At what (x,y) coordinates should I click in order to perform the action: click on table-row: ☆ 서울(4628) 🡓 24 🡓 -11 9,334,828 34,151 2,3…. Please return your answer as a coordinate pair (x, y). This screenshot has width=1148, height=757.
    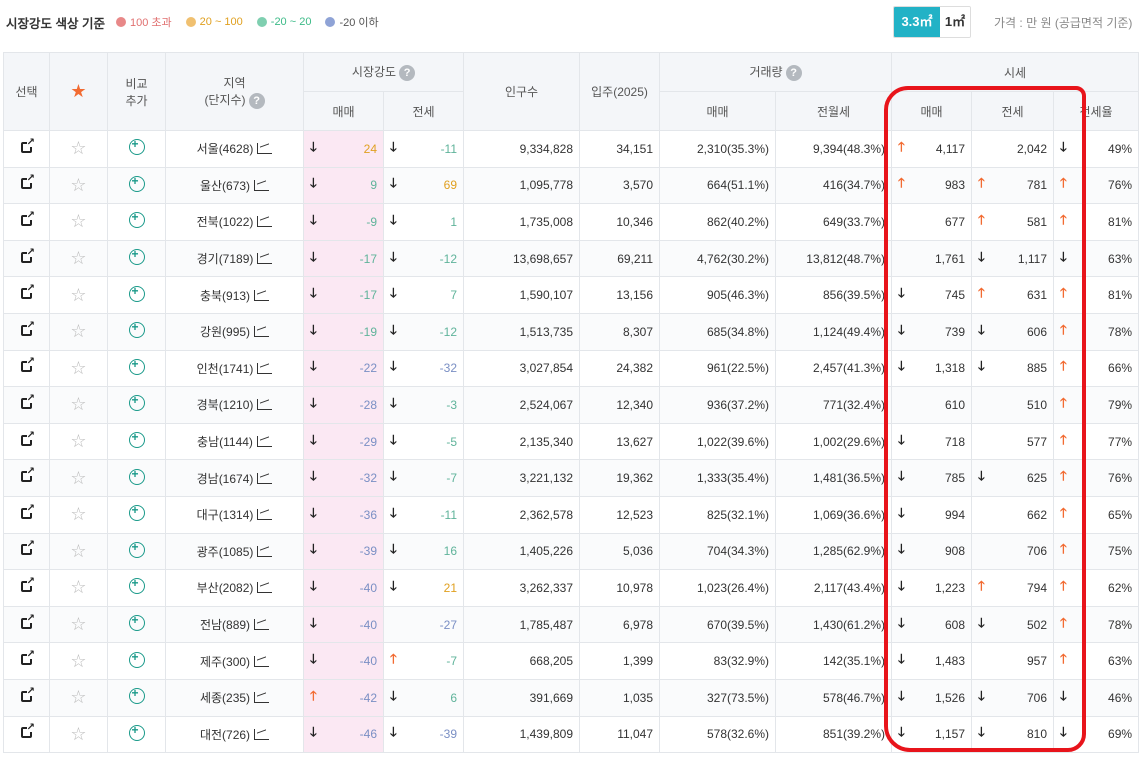
    Looking at the image, I should click on (571, 149).